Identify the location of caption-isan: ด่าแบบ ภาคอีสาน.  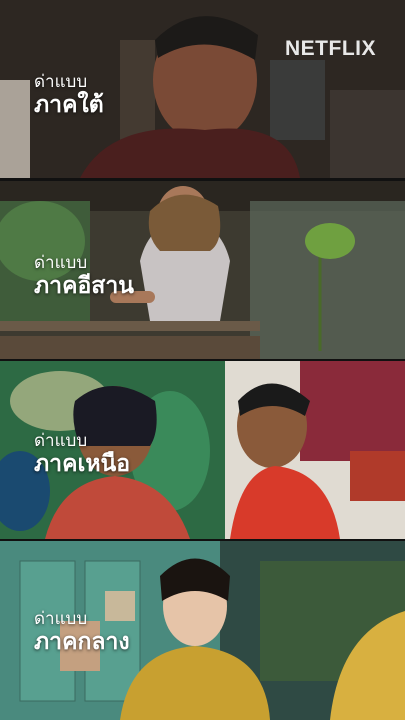
(84, 276).